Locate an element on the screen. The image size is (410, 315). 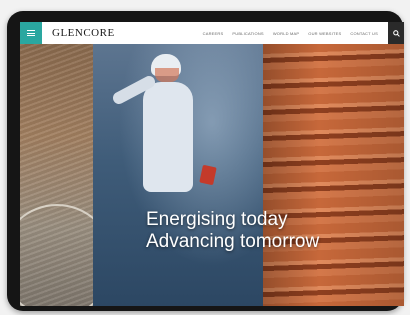
menu-button is located at coordinates (31, 33).